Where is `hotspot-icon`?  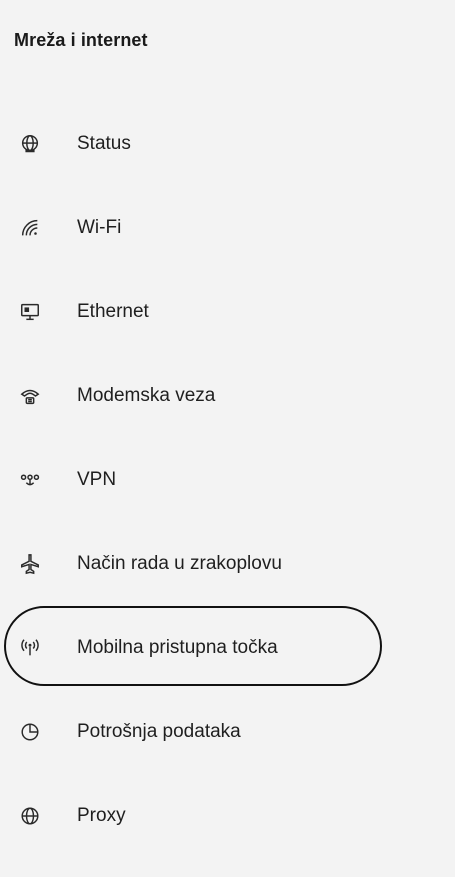
hotspot-icon is located at coordinates (30, 648).